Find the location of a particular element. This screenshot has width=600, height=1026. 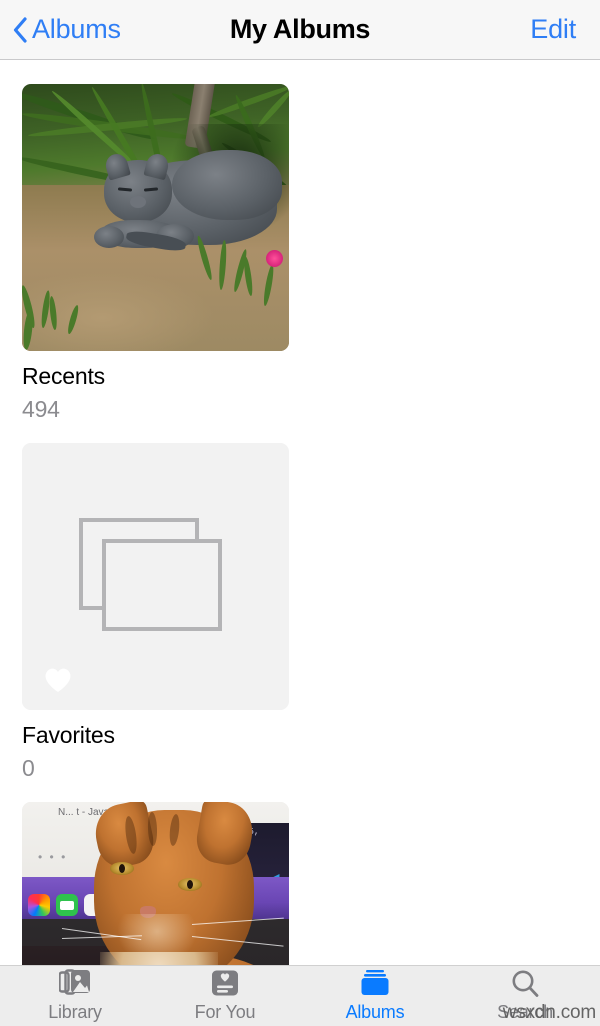

album-count: 0 is located at coordinates (28, 768).